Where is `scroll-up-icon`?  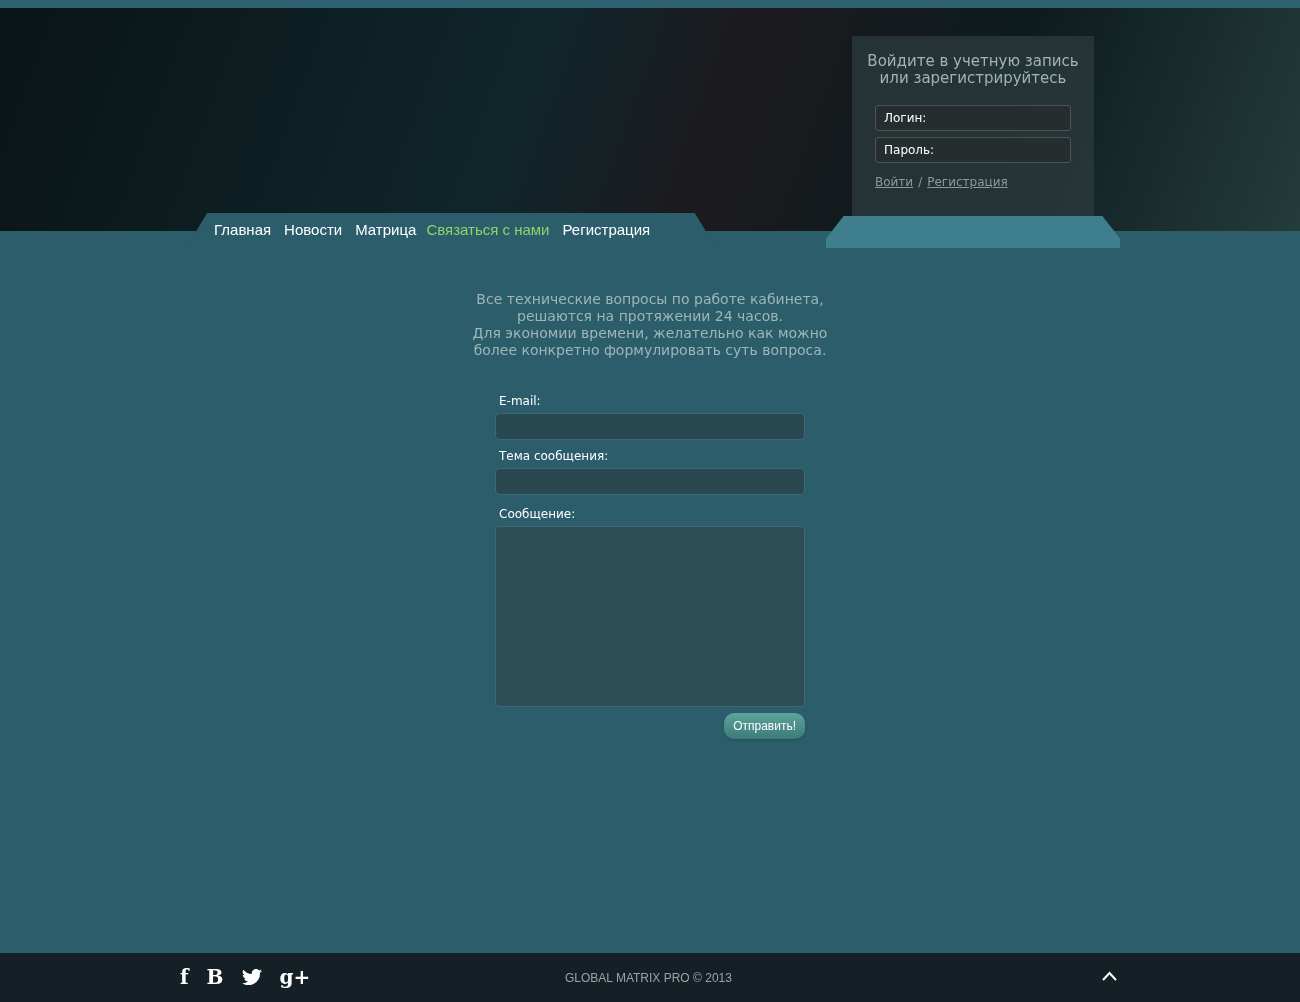 scroll-up-icon is located at coordinates (1109, 976).